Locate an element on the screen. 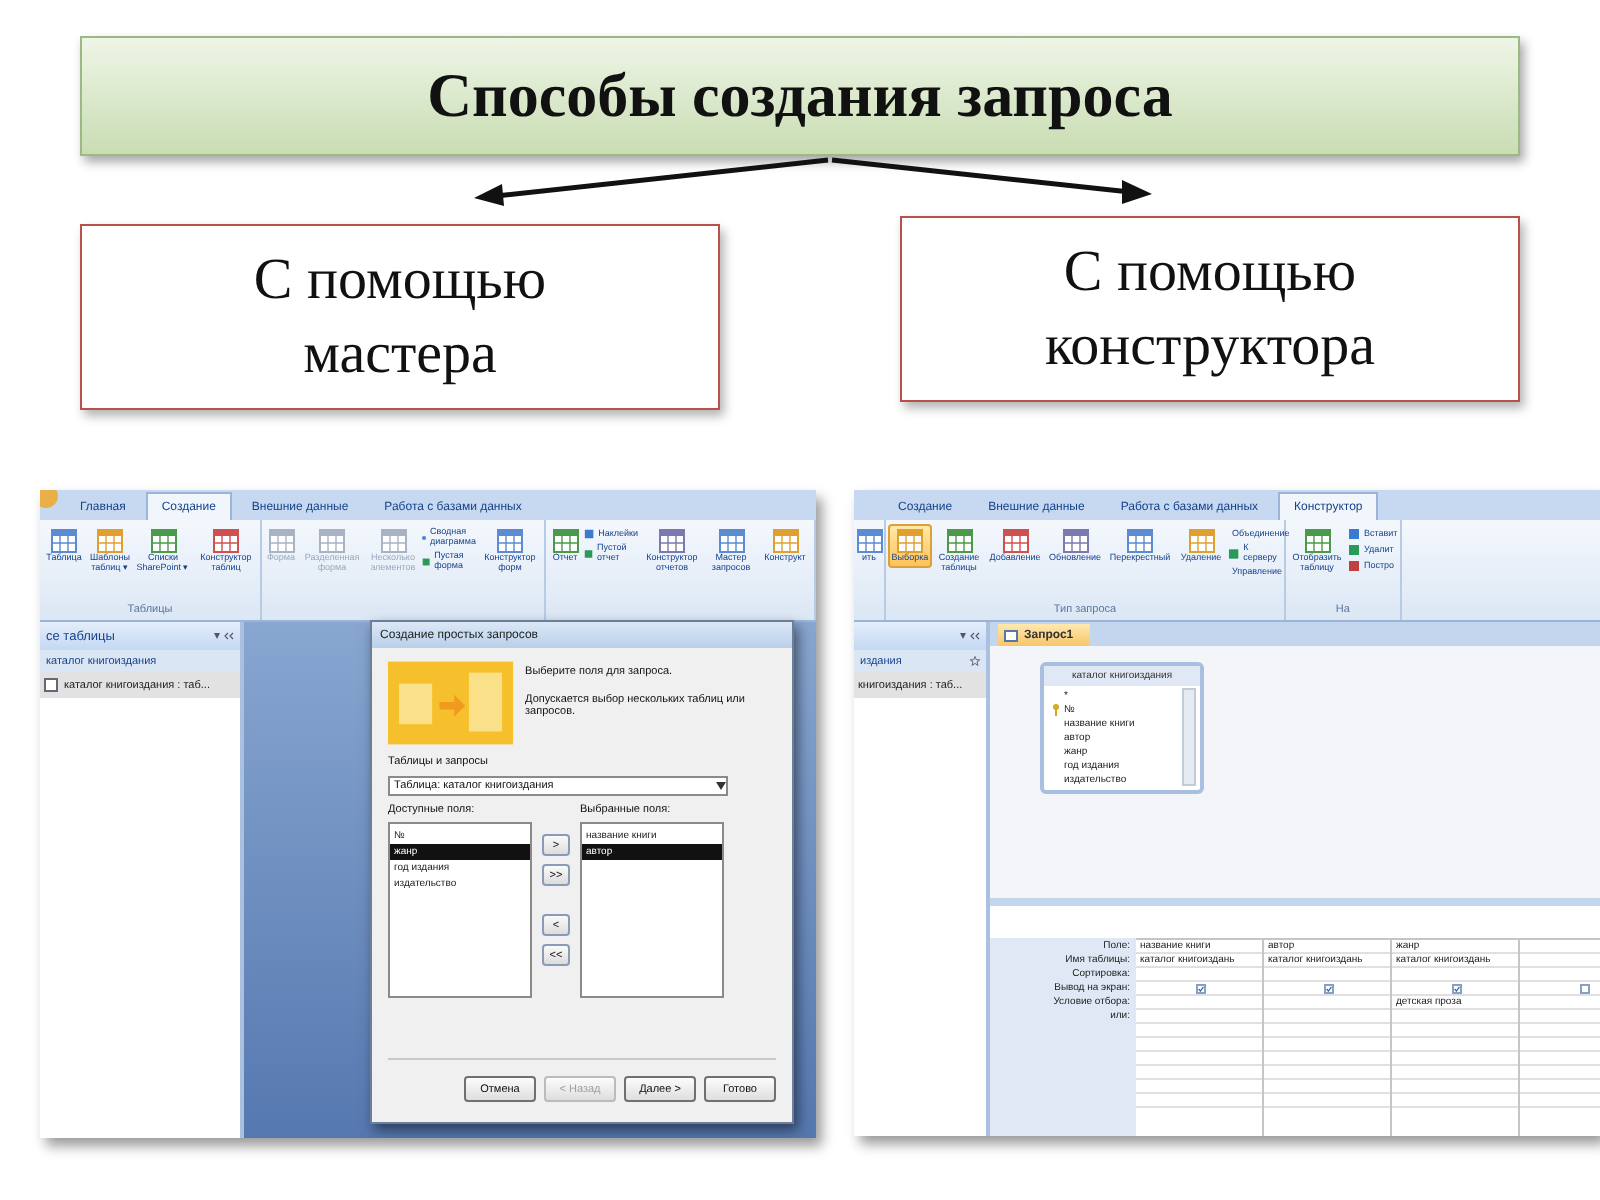 This screenshot has height=1200, width=1600. star-icon is located at coordinates (975, 661).